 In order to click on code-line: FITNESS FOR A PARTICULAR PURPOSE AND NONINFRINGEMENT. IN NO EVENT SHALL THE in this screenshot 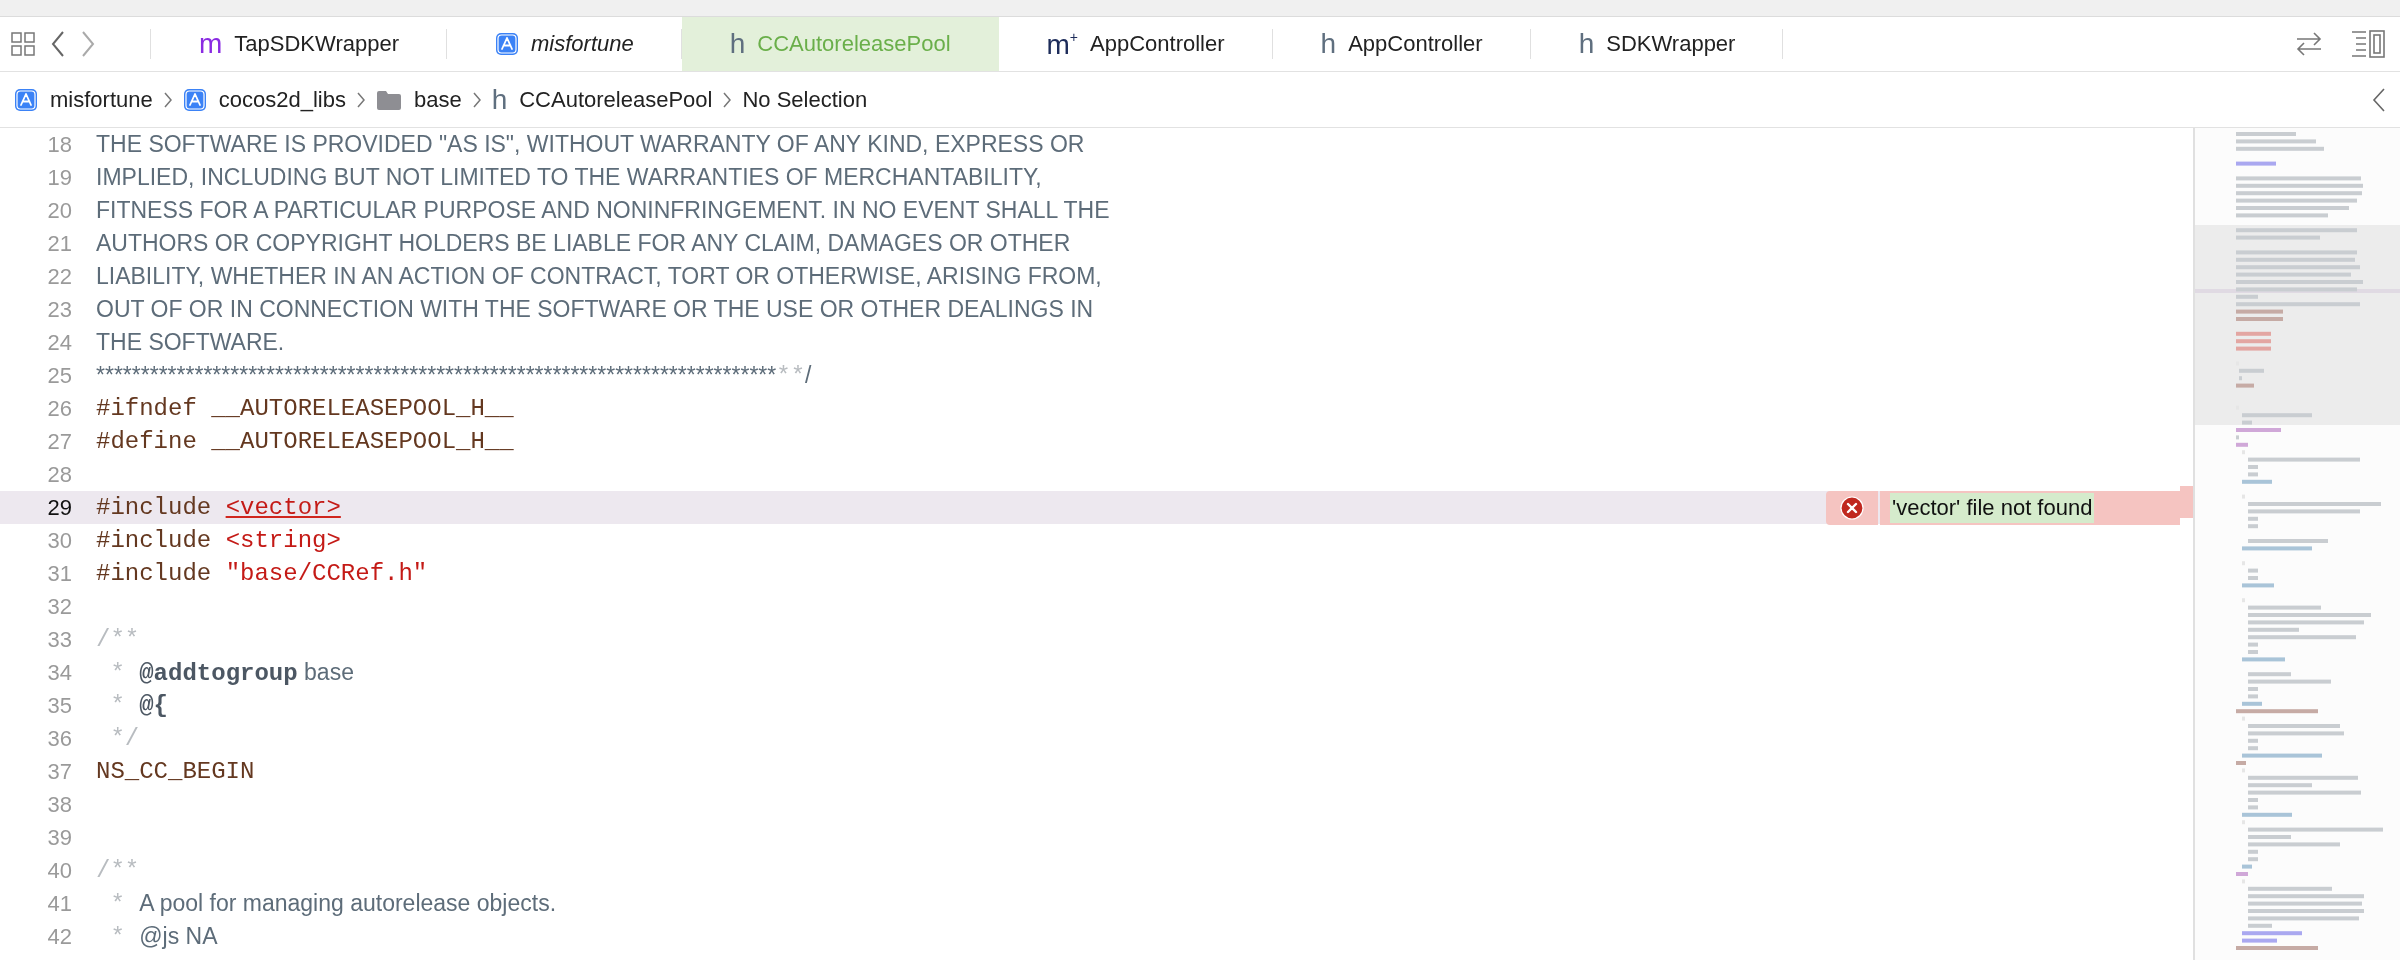, I will do `click(603, 210)`.